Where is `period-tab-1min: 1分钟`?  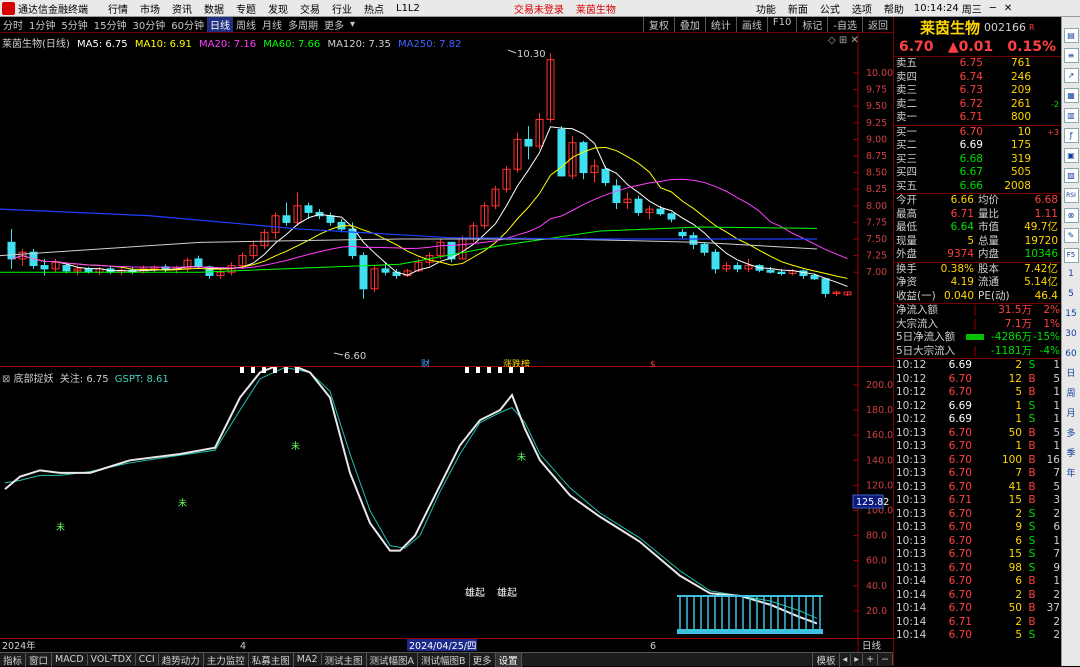 period-tab-1min: 1分钟 is located at coordinates (42, 24).